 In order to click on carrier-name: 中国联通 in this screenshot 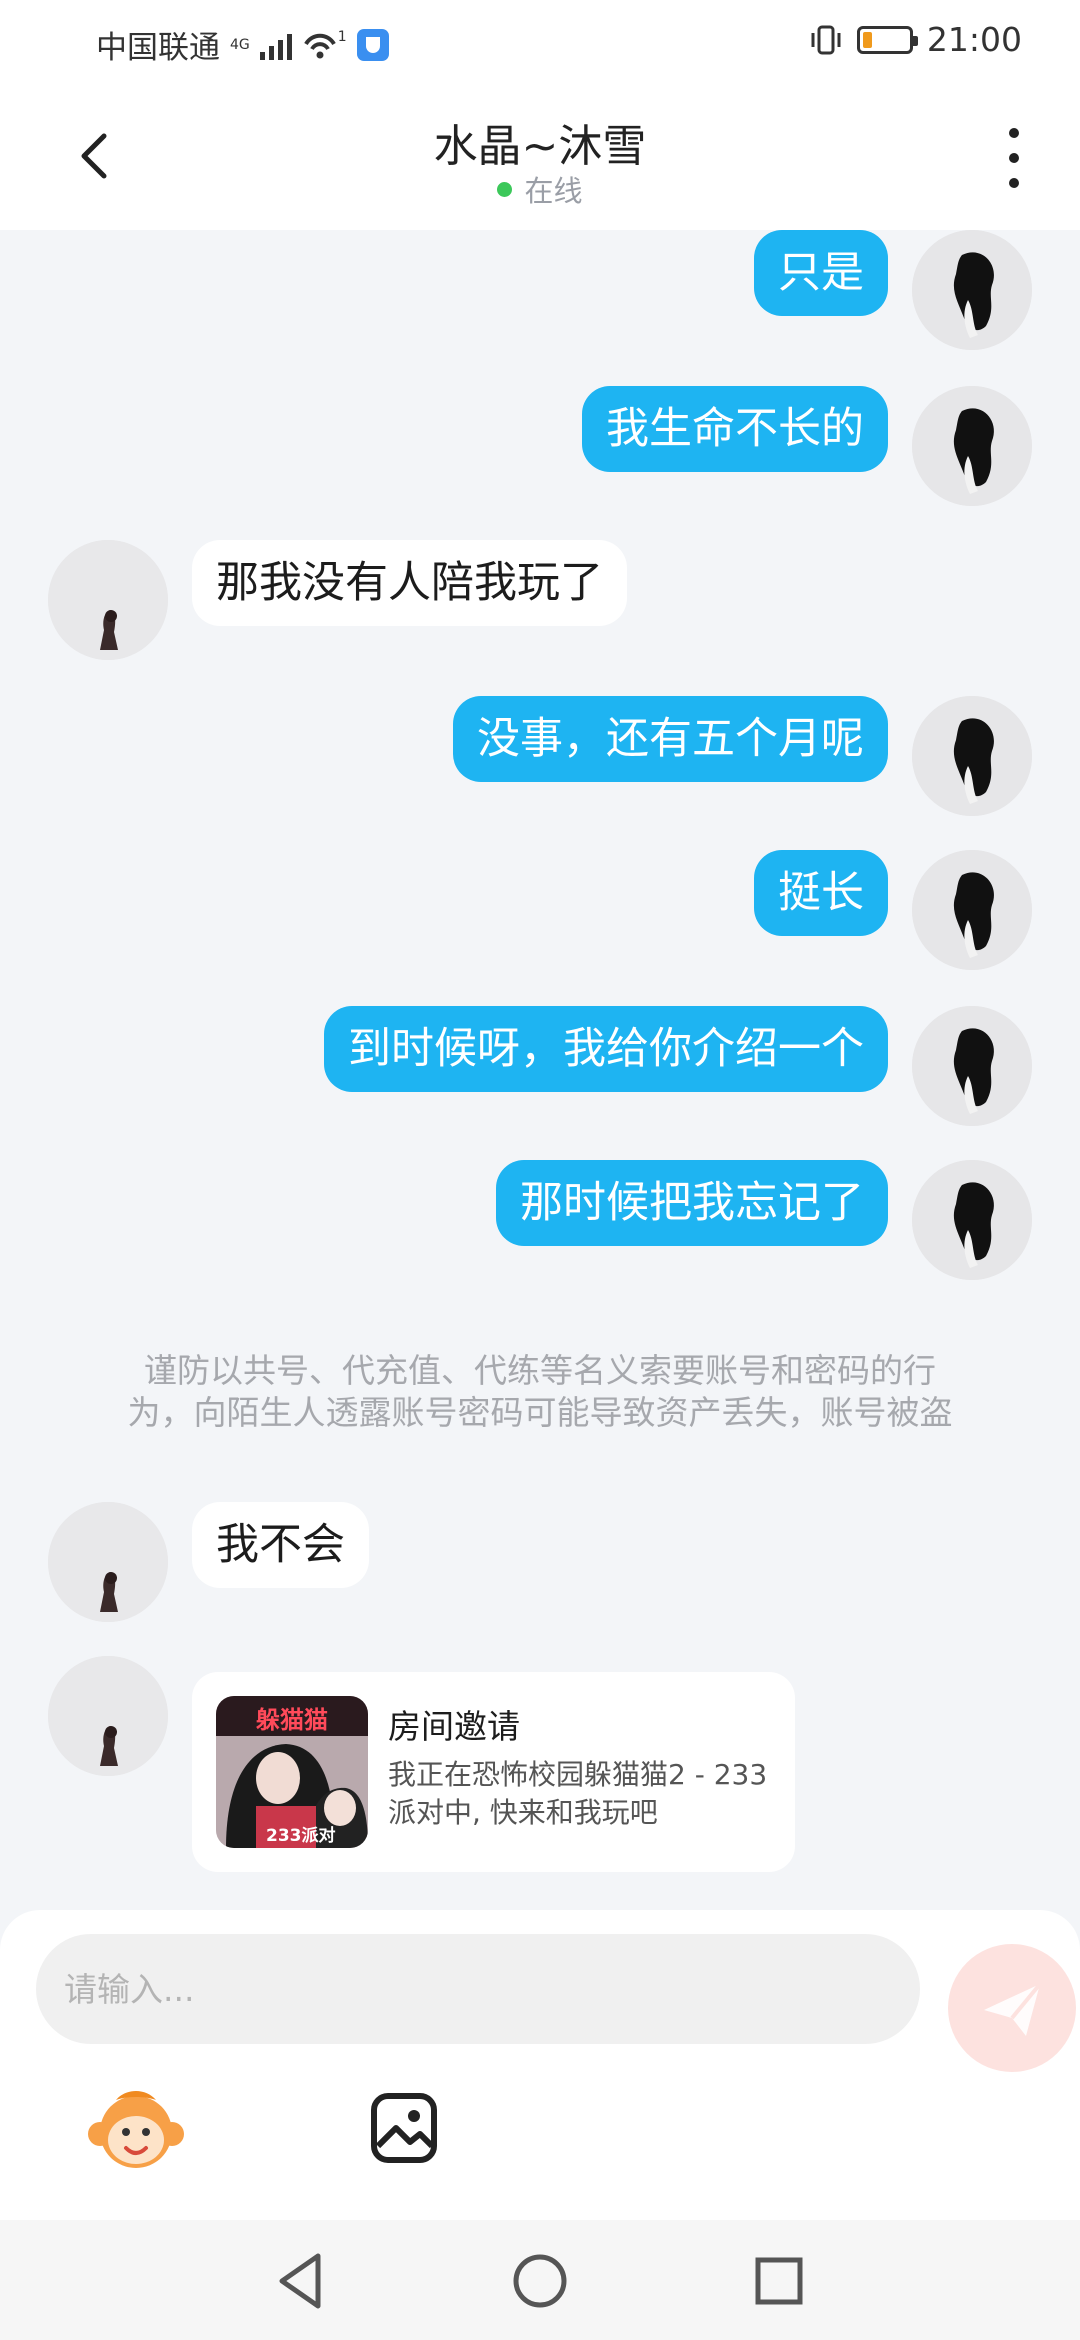, I will do `click(158, 48)`.